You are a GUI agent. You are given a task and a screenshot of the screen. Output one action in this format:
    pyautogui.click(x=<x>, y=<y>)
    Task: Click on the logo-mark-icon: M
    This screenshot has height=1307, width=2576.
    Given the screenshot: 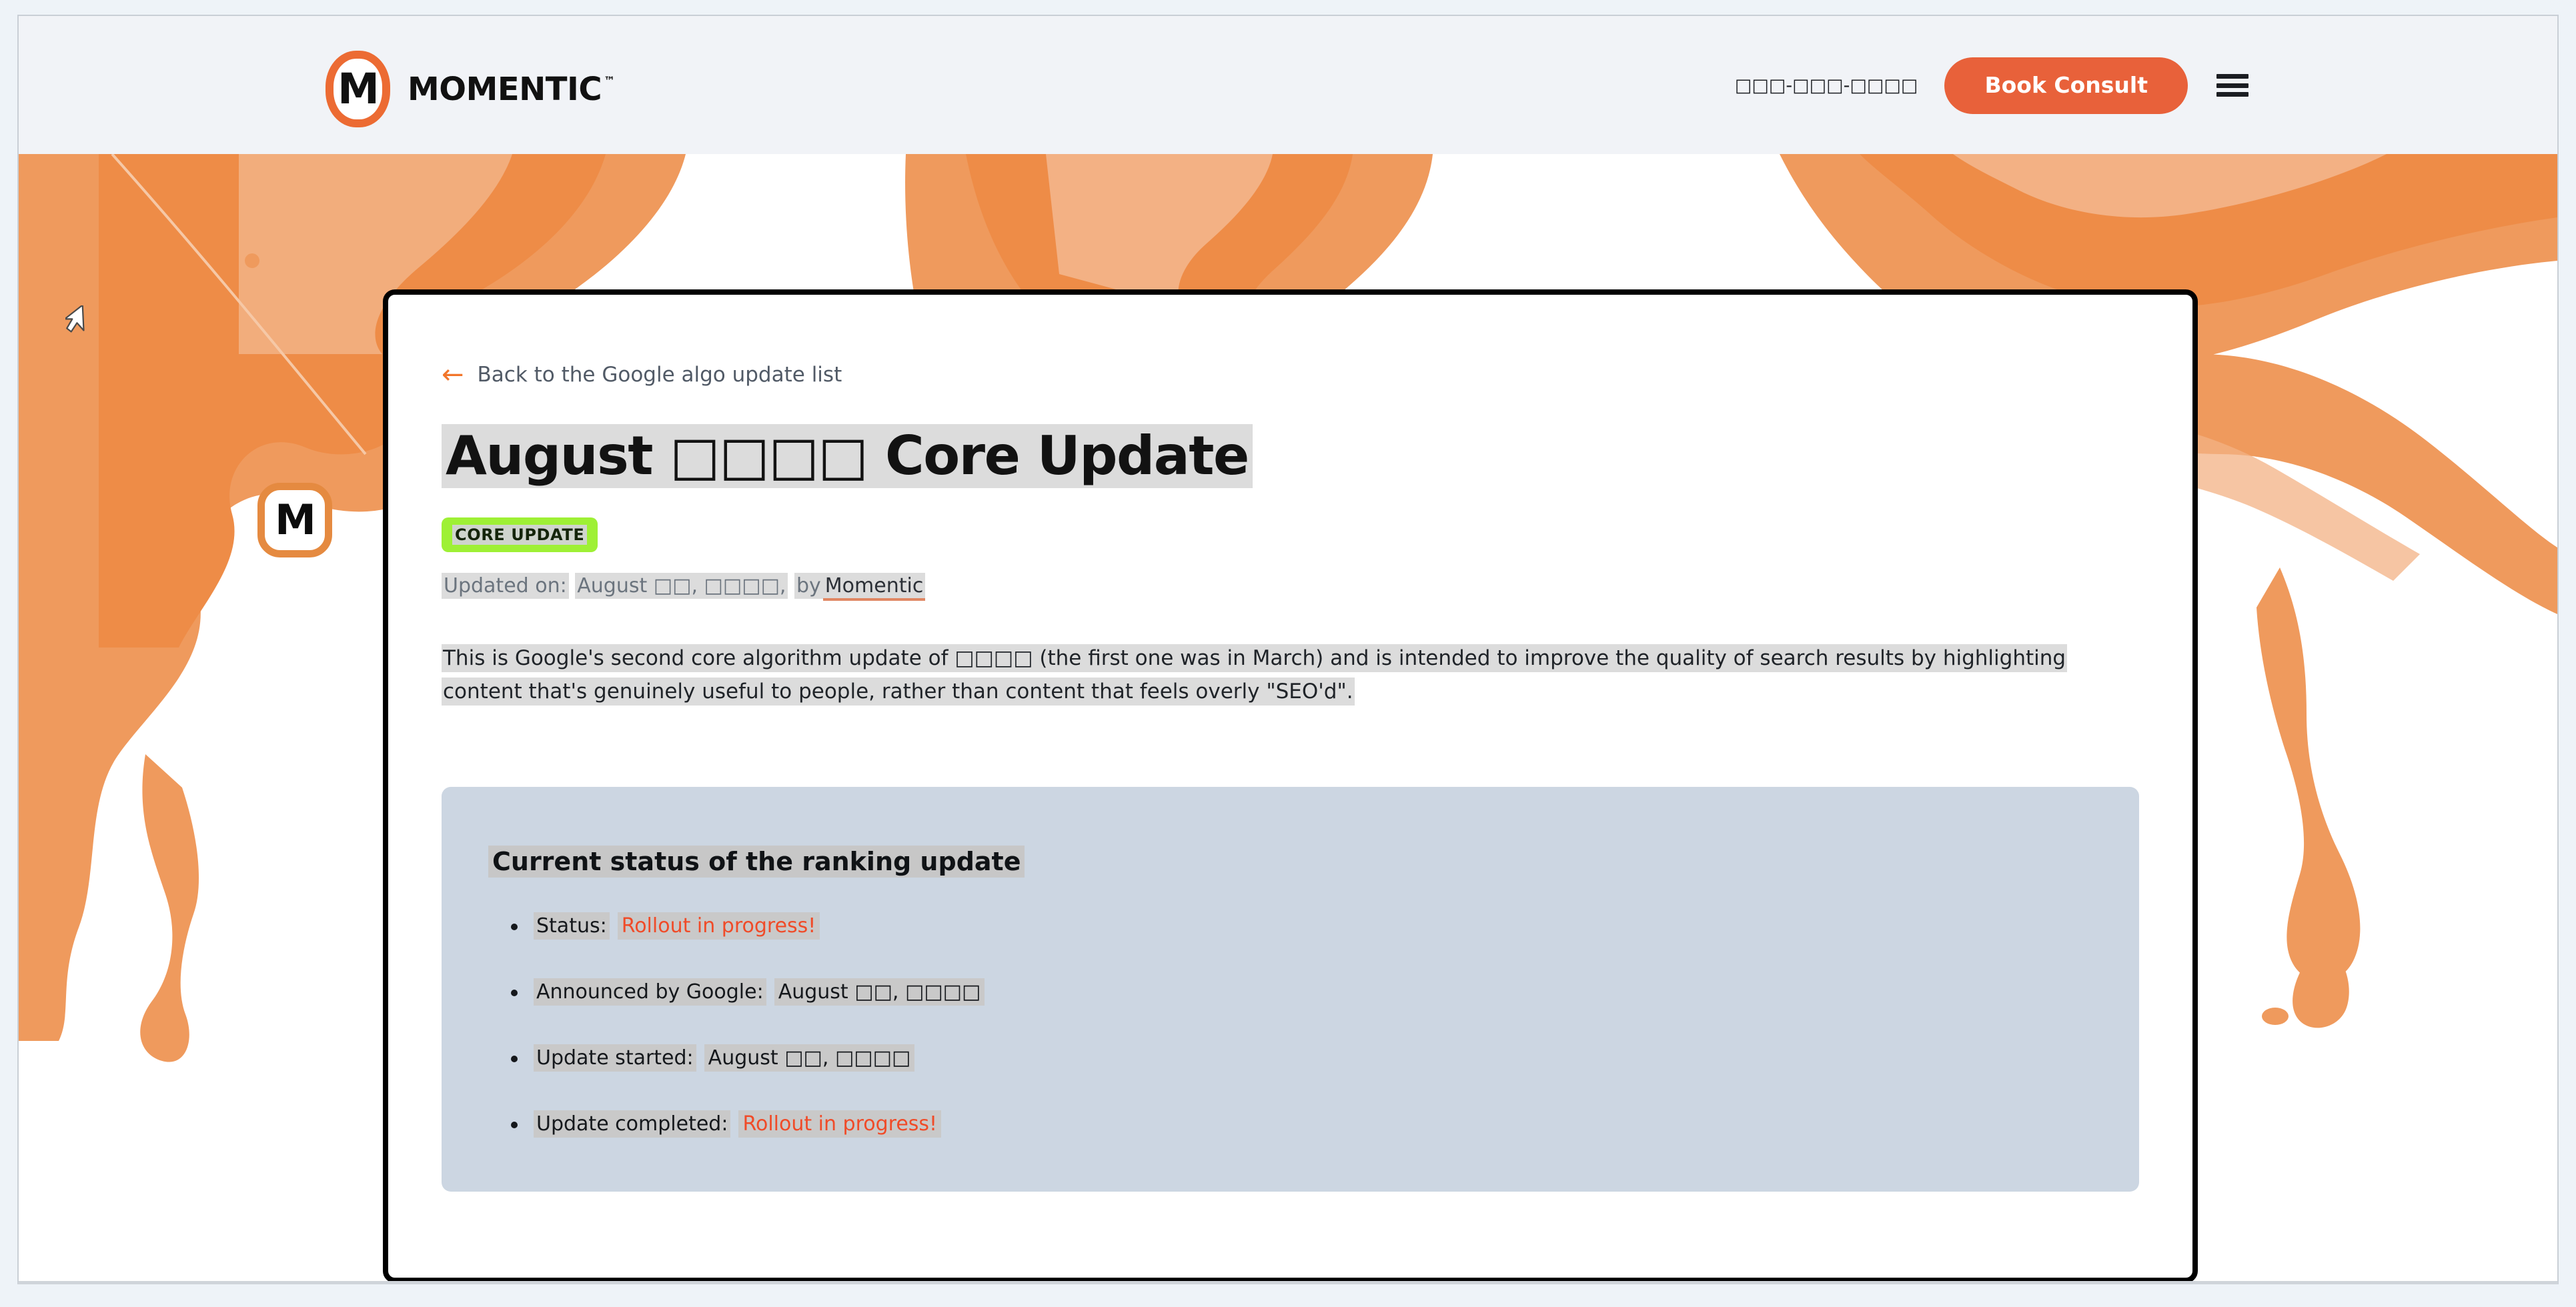 What is the action you would take?
    pyautogui.click(x=358, y=89)
    